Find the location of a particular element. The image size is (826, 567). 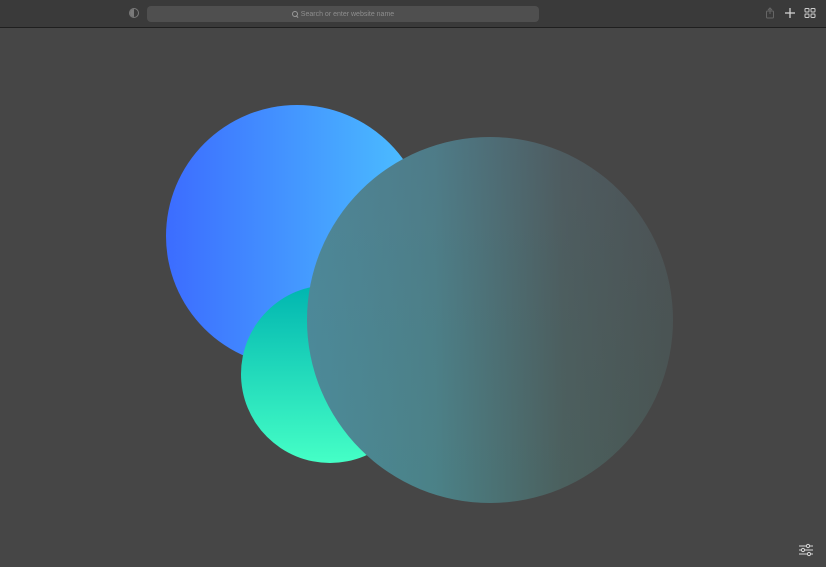

share-icon is located at coordinates (770, 13).